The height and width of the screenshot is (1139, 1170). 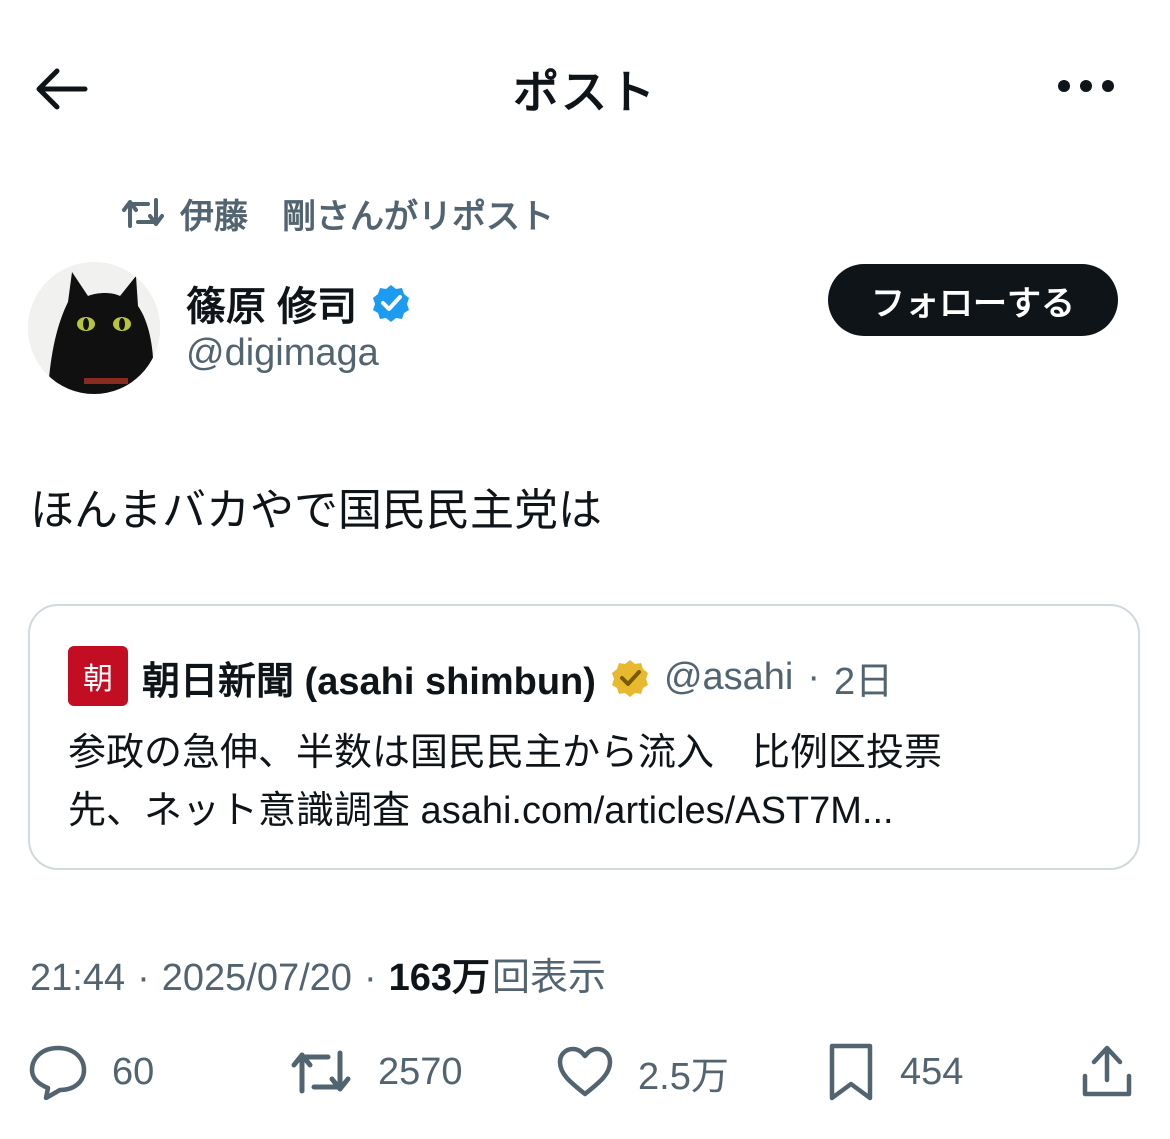 I want to click on heart-icon, so click(x=585, y=1071).